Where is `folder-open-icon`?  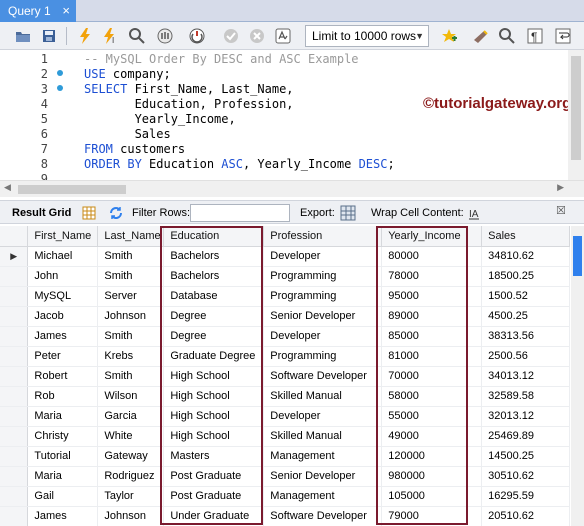 folder-open-icon is located at coordinates (23, 36).